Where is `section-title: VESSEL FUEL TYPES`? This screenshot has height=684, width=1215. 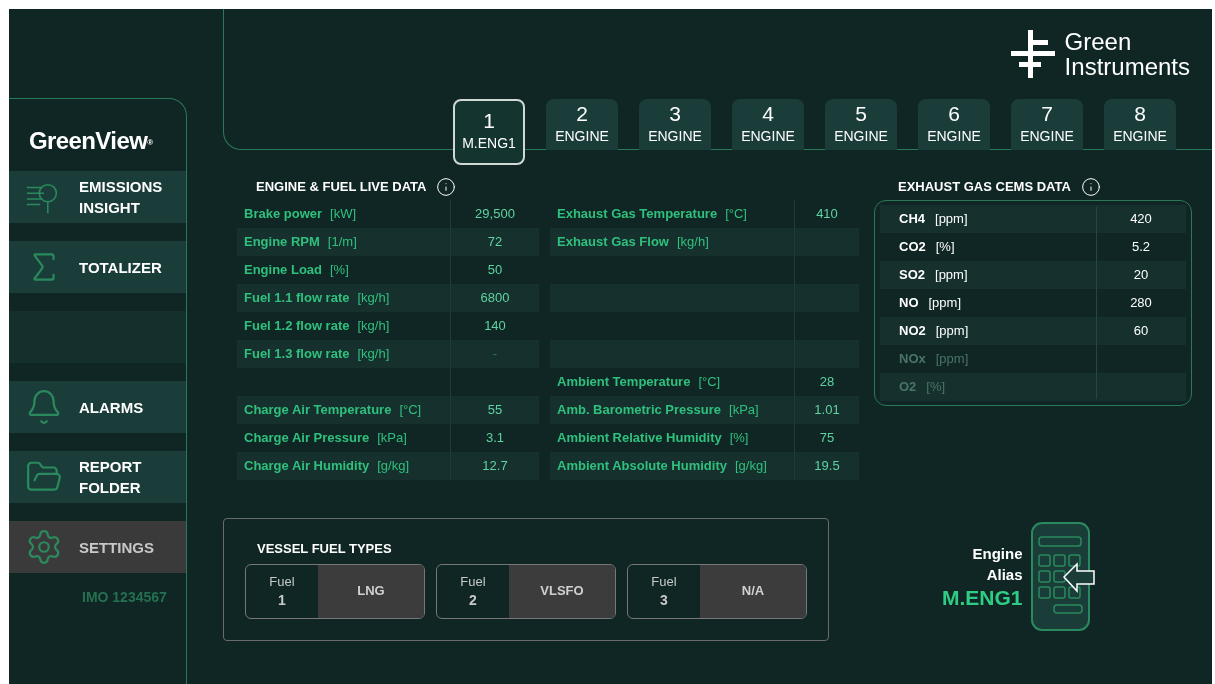
section-title: VESSEL FUEL TYPES is located at coordinates (324, 549).